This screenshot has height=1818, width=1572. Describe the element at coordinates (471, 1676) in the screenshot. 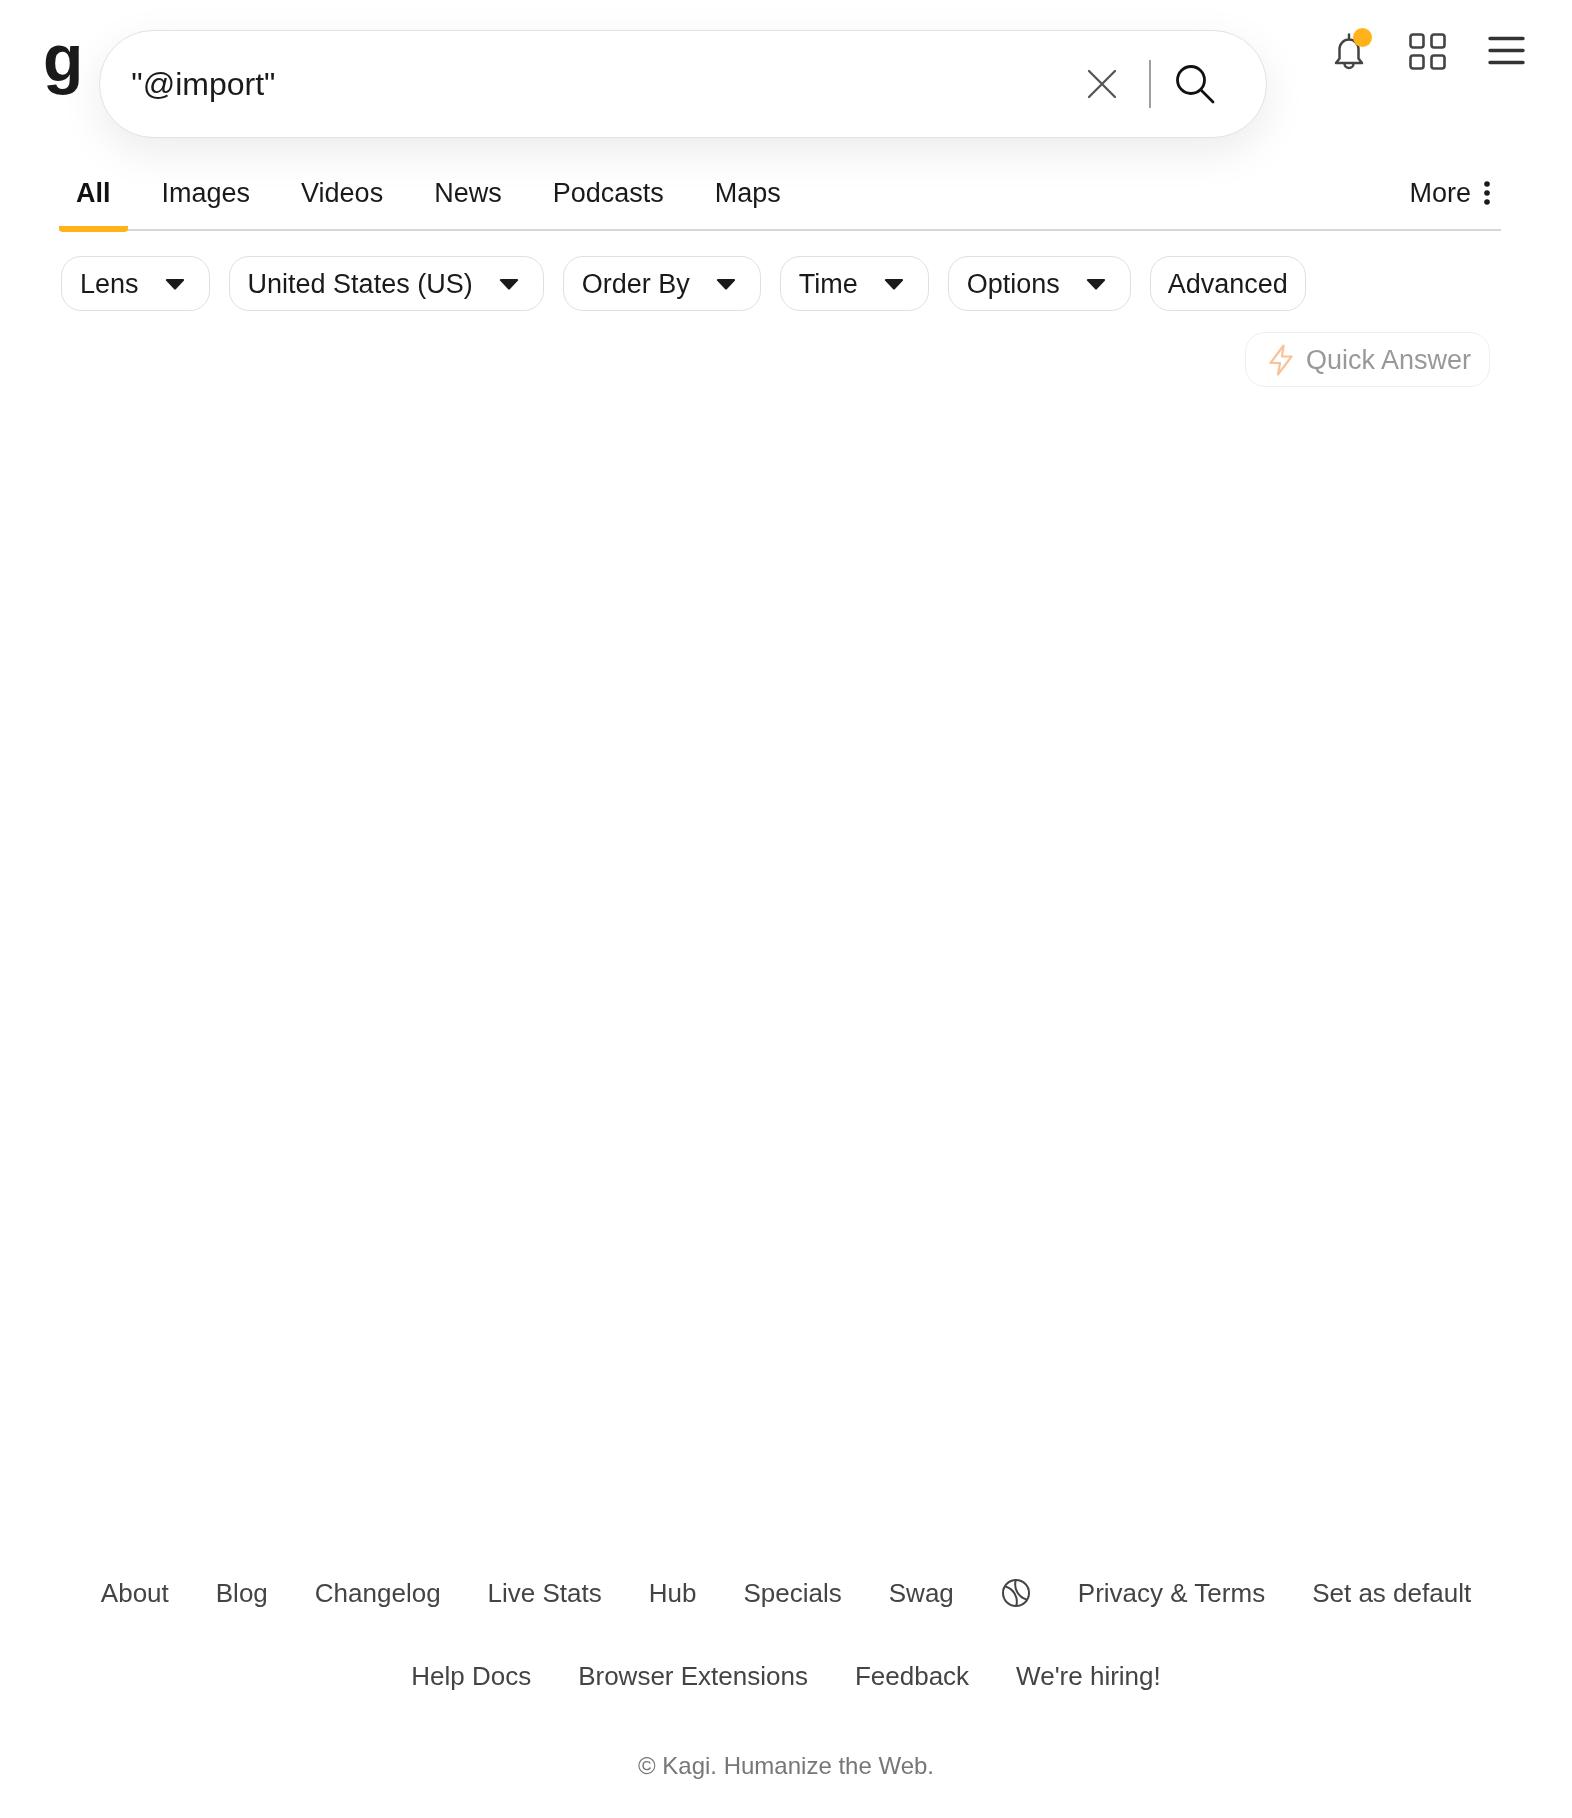

I see `footer-link: Help Docs` at that location.